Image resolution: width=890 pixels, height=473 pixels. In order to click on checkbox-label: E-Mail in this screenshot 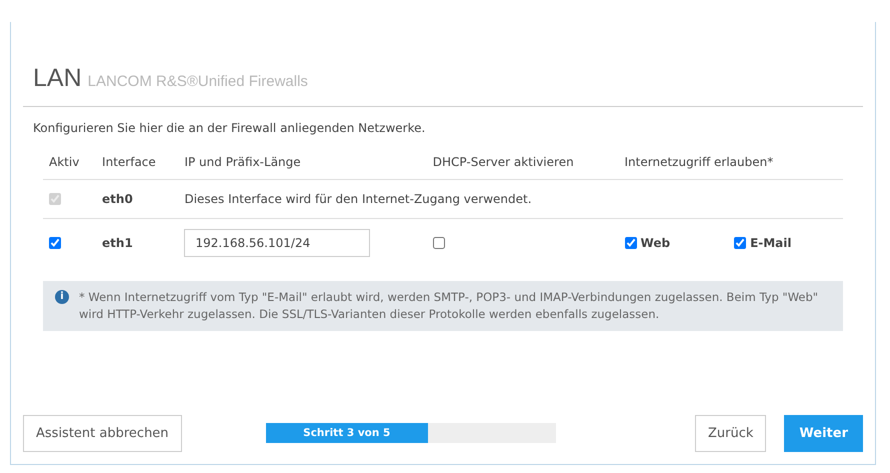, I will do `click(771, 243)`.